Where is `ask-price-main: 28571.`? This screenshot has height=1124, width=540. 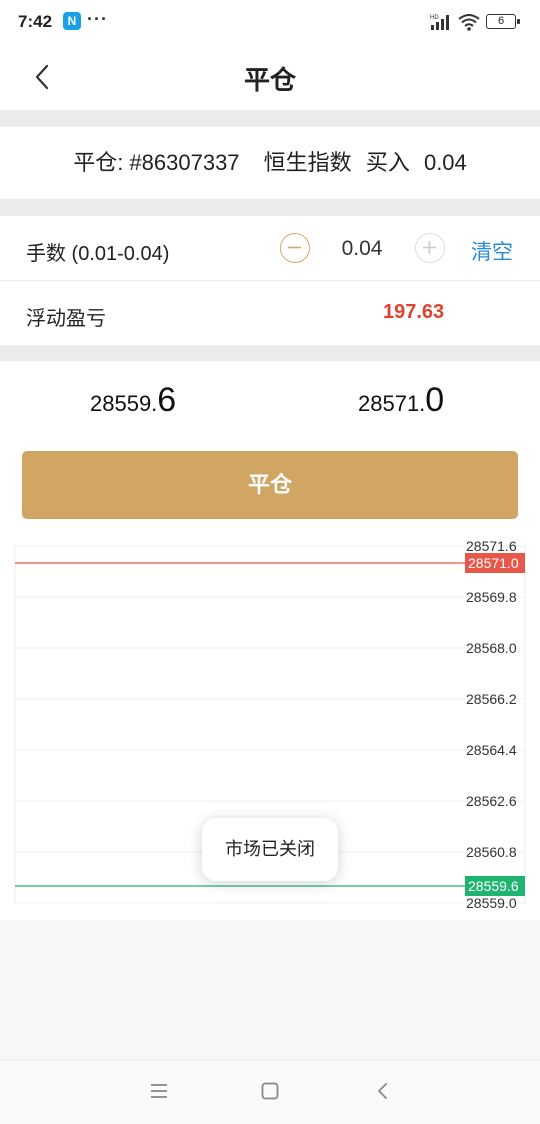 ask-price-main: 28571. is located at coordinates (392, 403).